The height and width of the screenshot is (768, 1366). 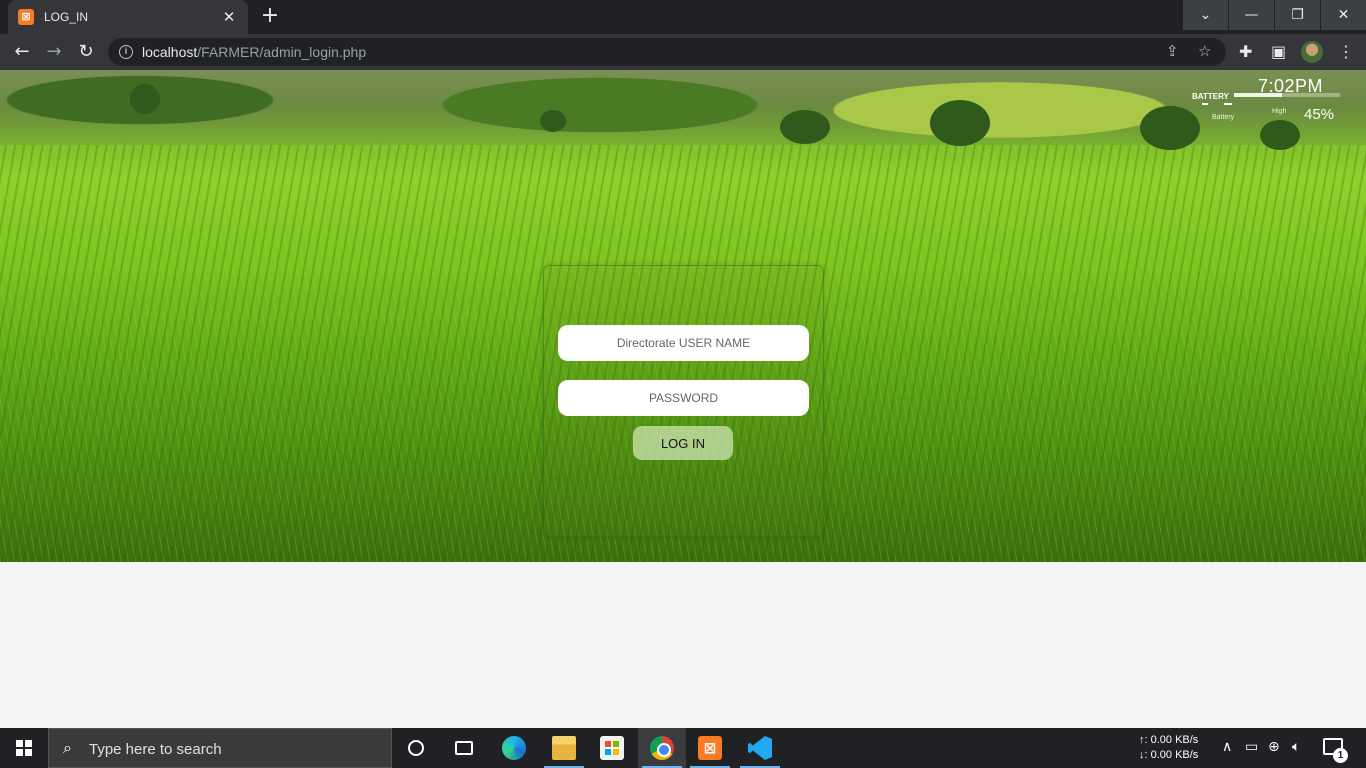 What do you see at coordinates (1266, 100) in the screenshot?
I see `desktop-clock-battery-widget: 7:02PM BATTERY Battery High 45%` at bounding box center [1266, 100].